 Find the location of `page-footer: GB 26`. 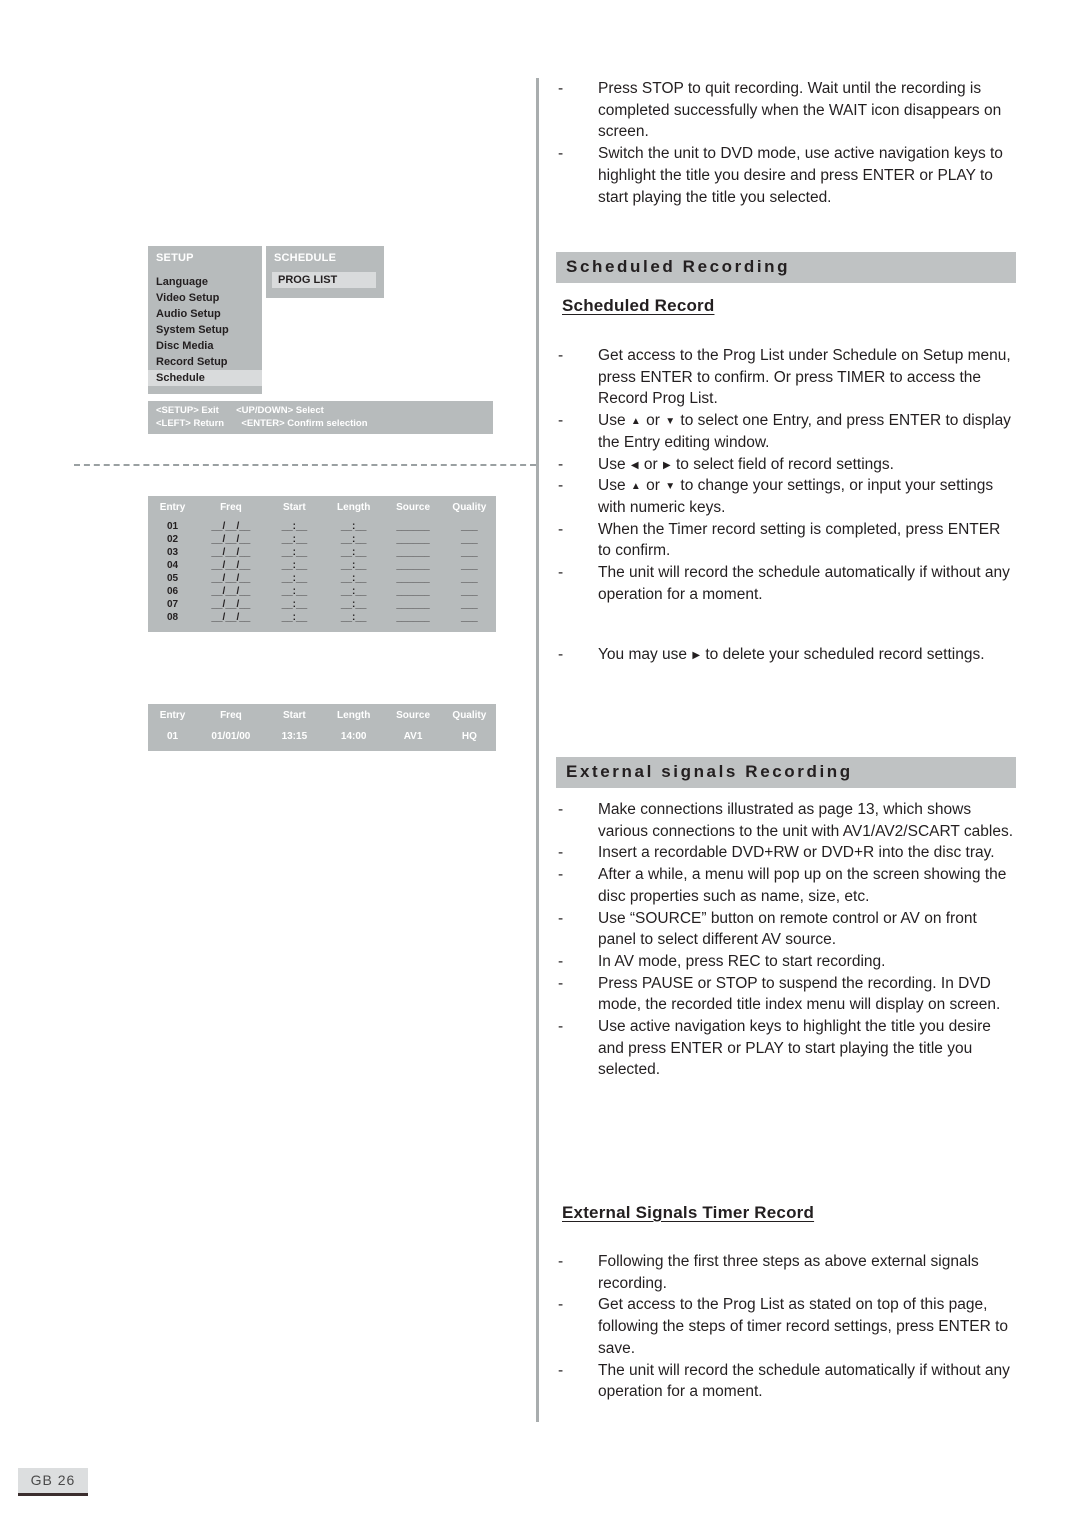

page-footer: GB 26 is located at coordinates (53, 1482).